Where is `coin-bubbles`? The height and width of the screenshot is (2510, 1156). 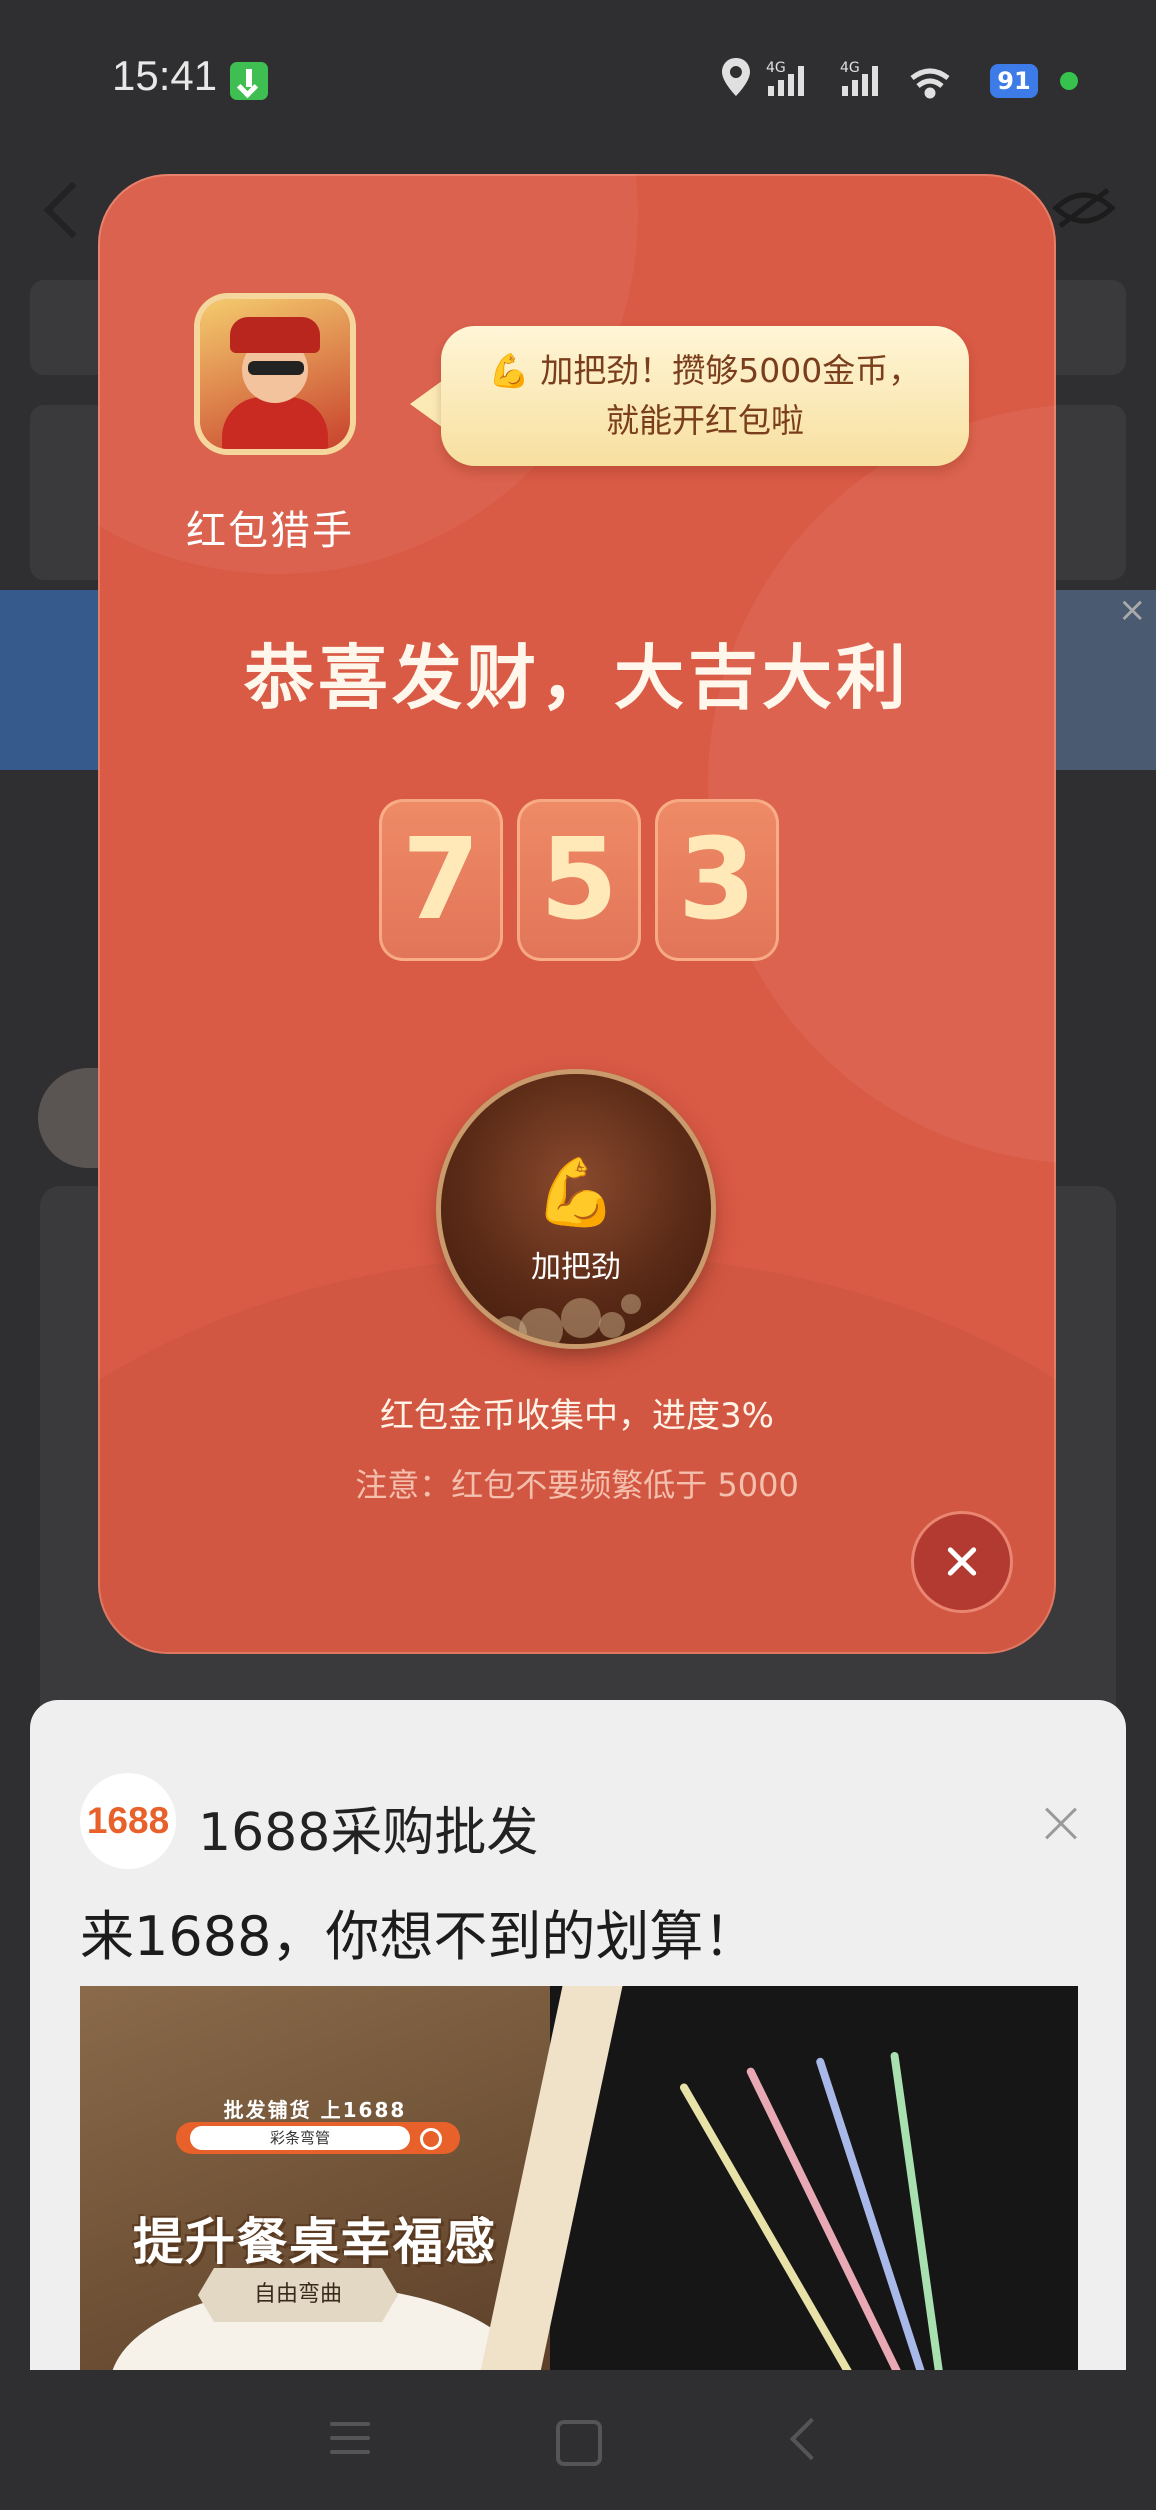 coin-bubbles is located at coordinates (576, 1319).